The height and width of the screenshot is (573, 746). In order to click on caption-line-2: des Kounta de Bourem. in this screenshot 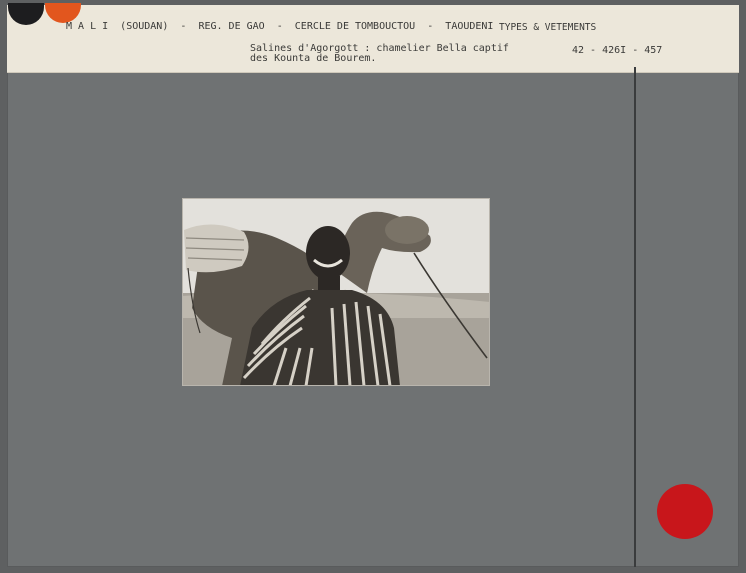, I will do `click(313, 58)`.